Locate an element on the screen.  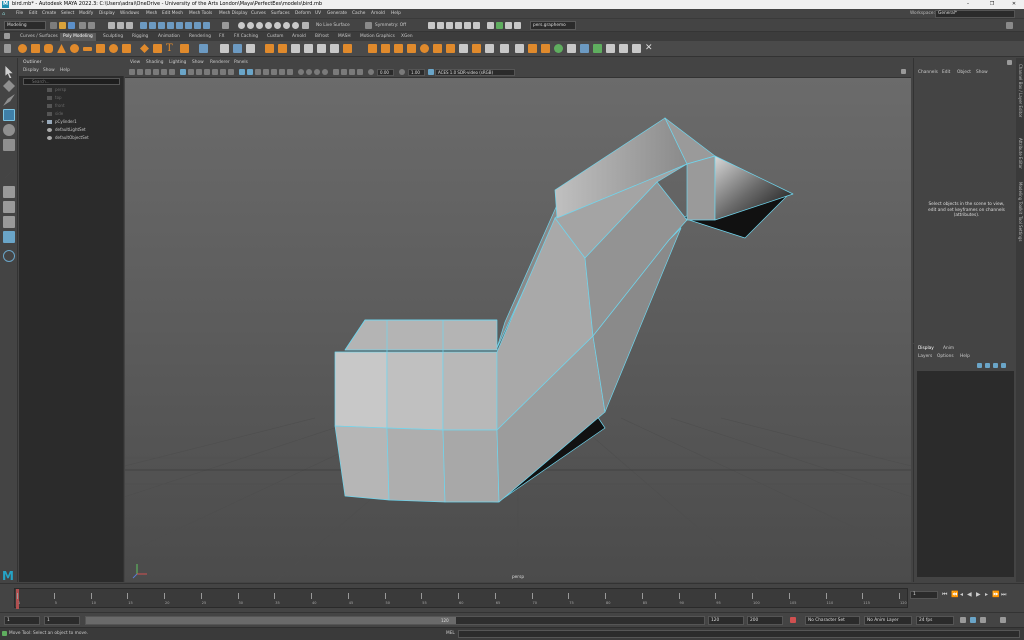
depth-of-field-icon is located at coordinates (325, 72).